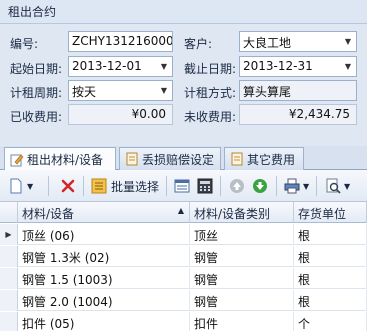  What do you see at coordinates (104, 278) in the screenshot?
I see `material-cell: 钢管 1.5 (1003)` at bounding box center [104, 278].